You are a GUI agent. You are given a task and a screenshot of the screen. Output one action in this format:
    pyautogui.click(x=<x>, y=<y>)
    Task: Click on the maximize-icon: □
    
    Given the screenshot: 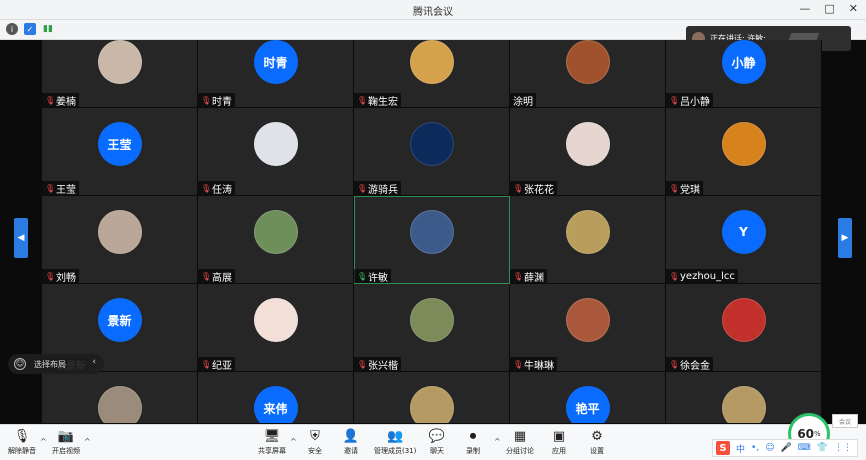 What is the action you would take?
    pyautogui.click(x=829, y=8)
    